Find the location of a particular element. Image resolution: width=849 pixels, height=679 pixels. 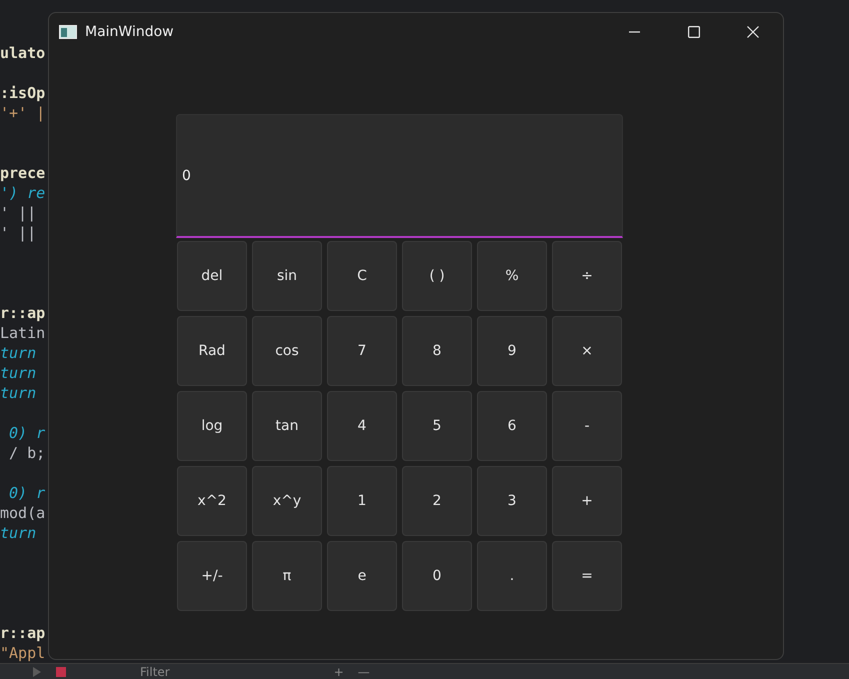

calculator-key: 8 is located at coordinates (437, 351).